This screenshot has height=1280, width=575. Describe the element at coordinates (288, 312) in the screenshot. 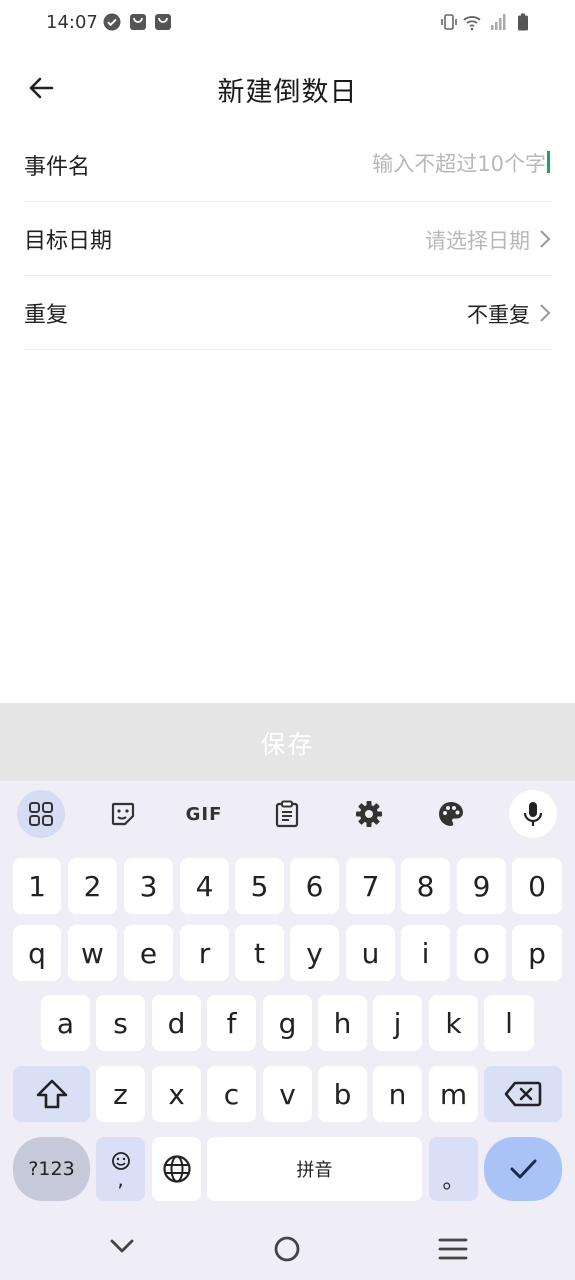

I see `repeat-row: 重复 不重复` at that location.